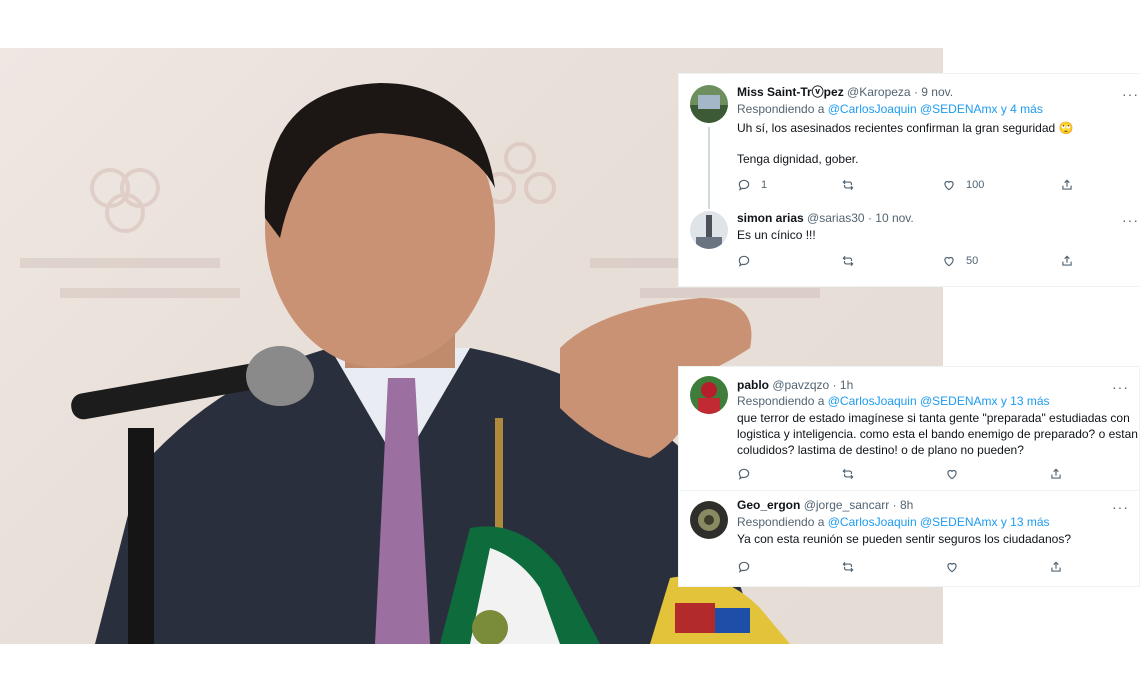 This screenshot has height=687, width=1140. I want to click on user-name: Geo_ergon, so click(768, 505).